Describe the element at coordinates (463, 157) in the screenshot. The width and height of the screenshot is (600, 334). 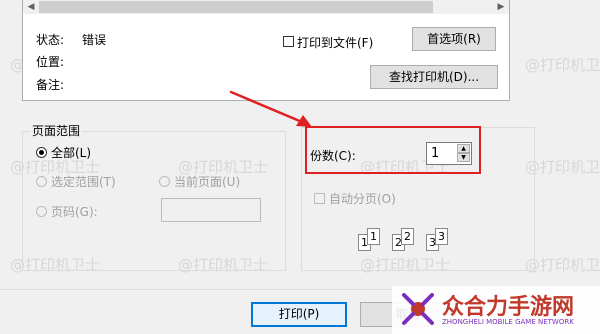
I see `spin-down-icon: ▼` at that location.